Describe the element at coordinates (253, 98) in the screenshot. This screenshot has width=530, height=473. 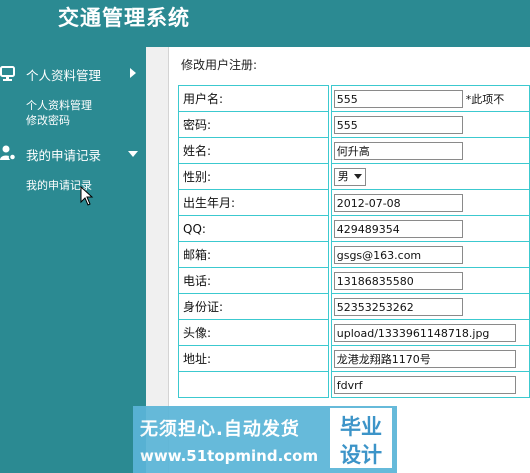
I see `field-label: 用户名:` at that location.